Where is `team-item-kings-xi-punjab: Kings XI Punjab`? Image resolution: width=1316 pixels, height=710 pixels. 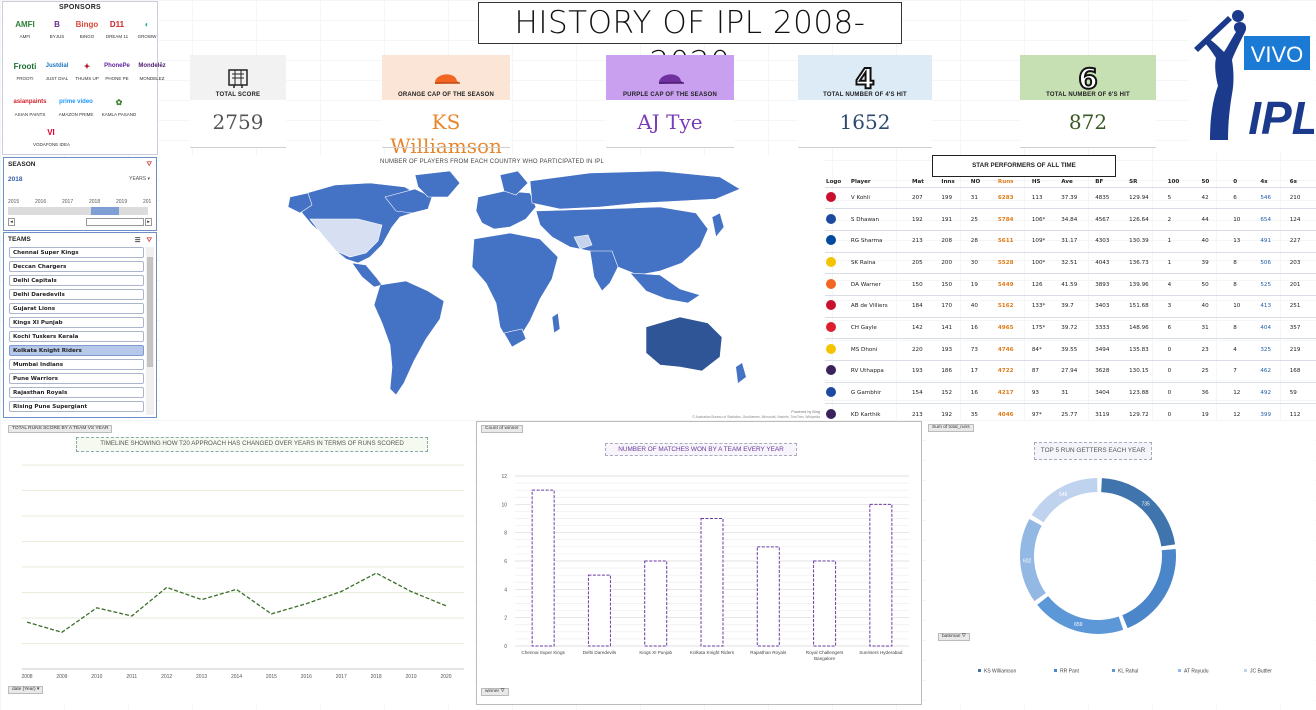 team-item-kings-xi-punjab: Kings XI Punjab is located at coordinates (76, 322).